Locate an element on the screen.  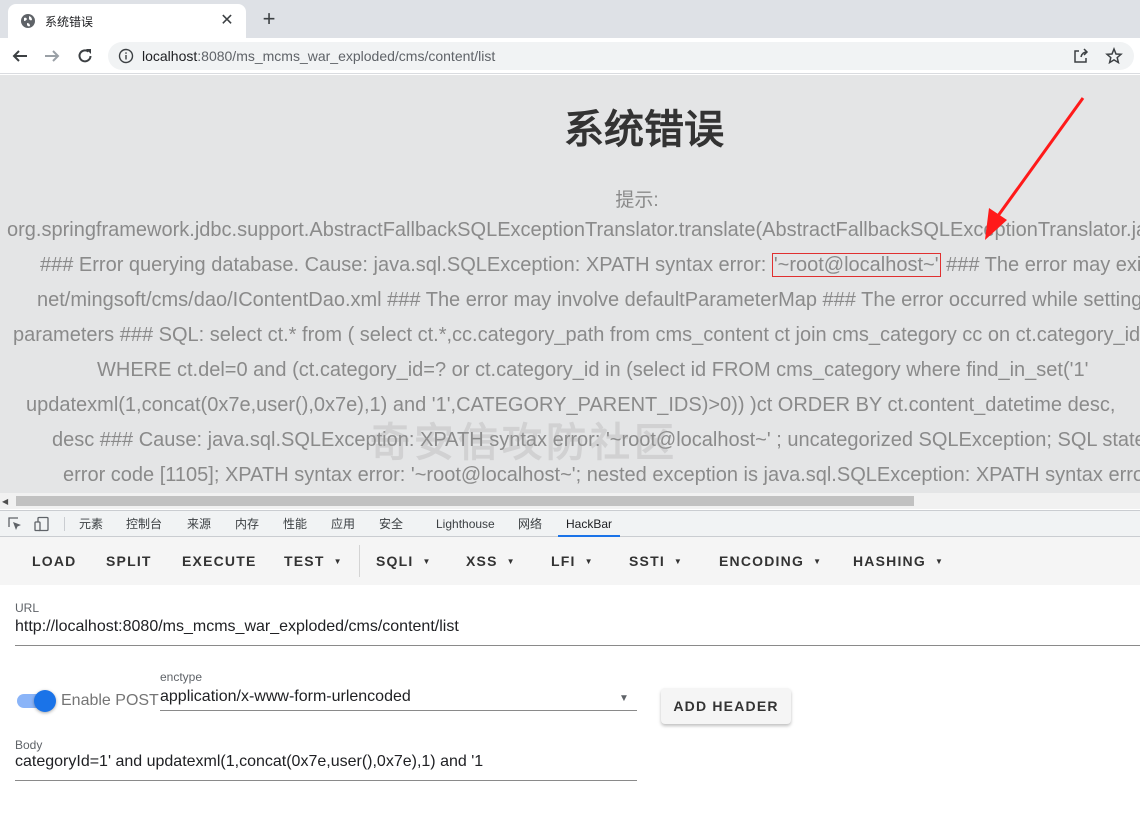
devtools-tab-security: 安全 is located at coordinates (391, 524).